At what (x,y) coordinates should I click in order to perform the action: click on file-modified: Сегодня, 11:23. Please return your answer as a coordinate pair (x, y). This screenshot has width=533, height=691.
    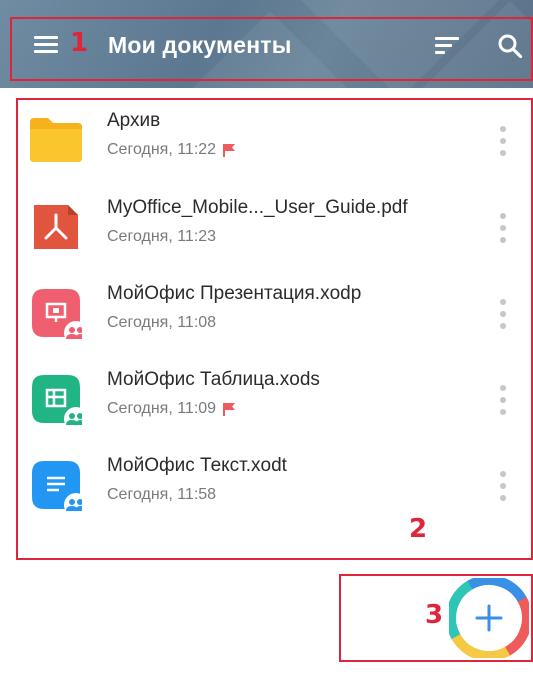
    Looking at the image, I should click on (161, 237).